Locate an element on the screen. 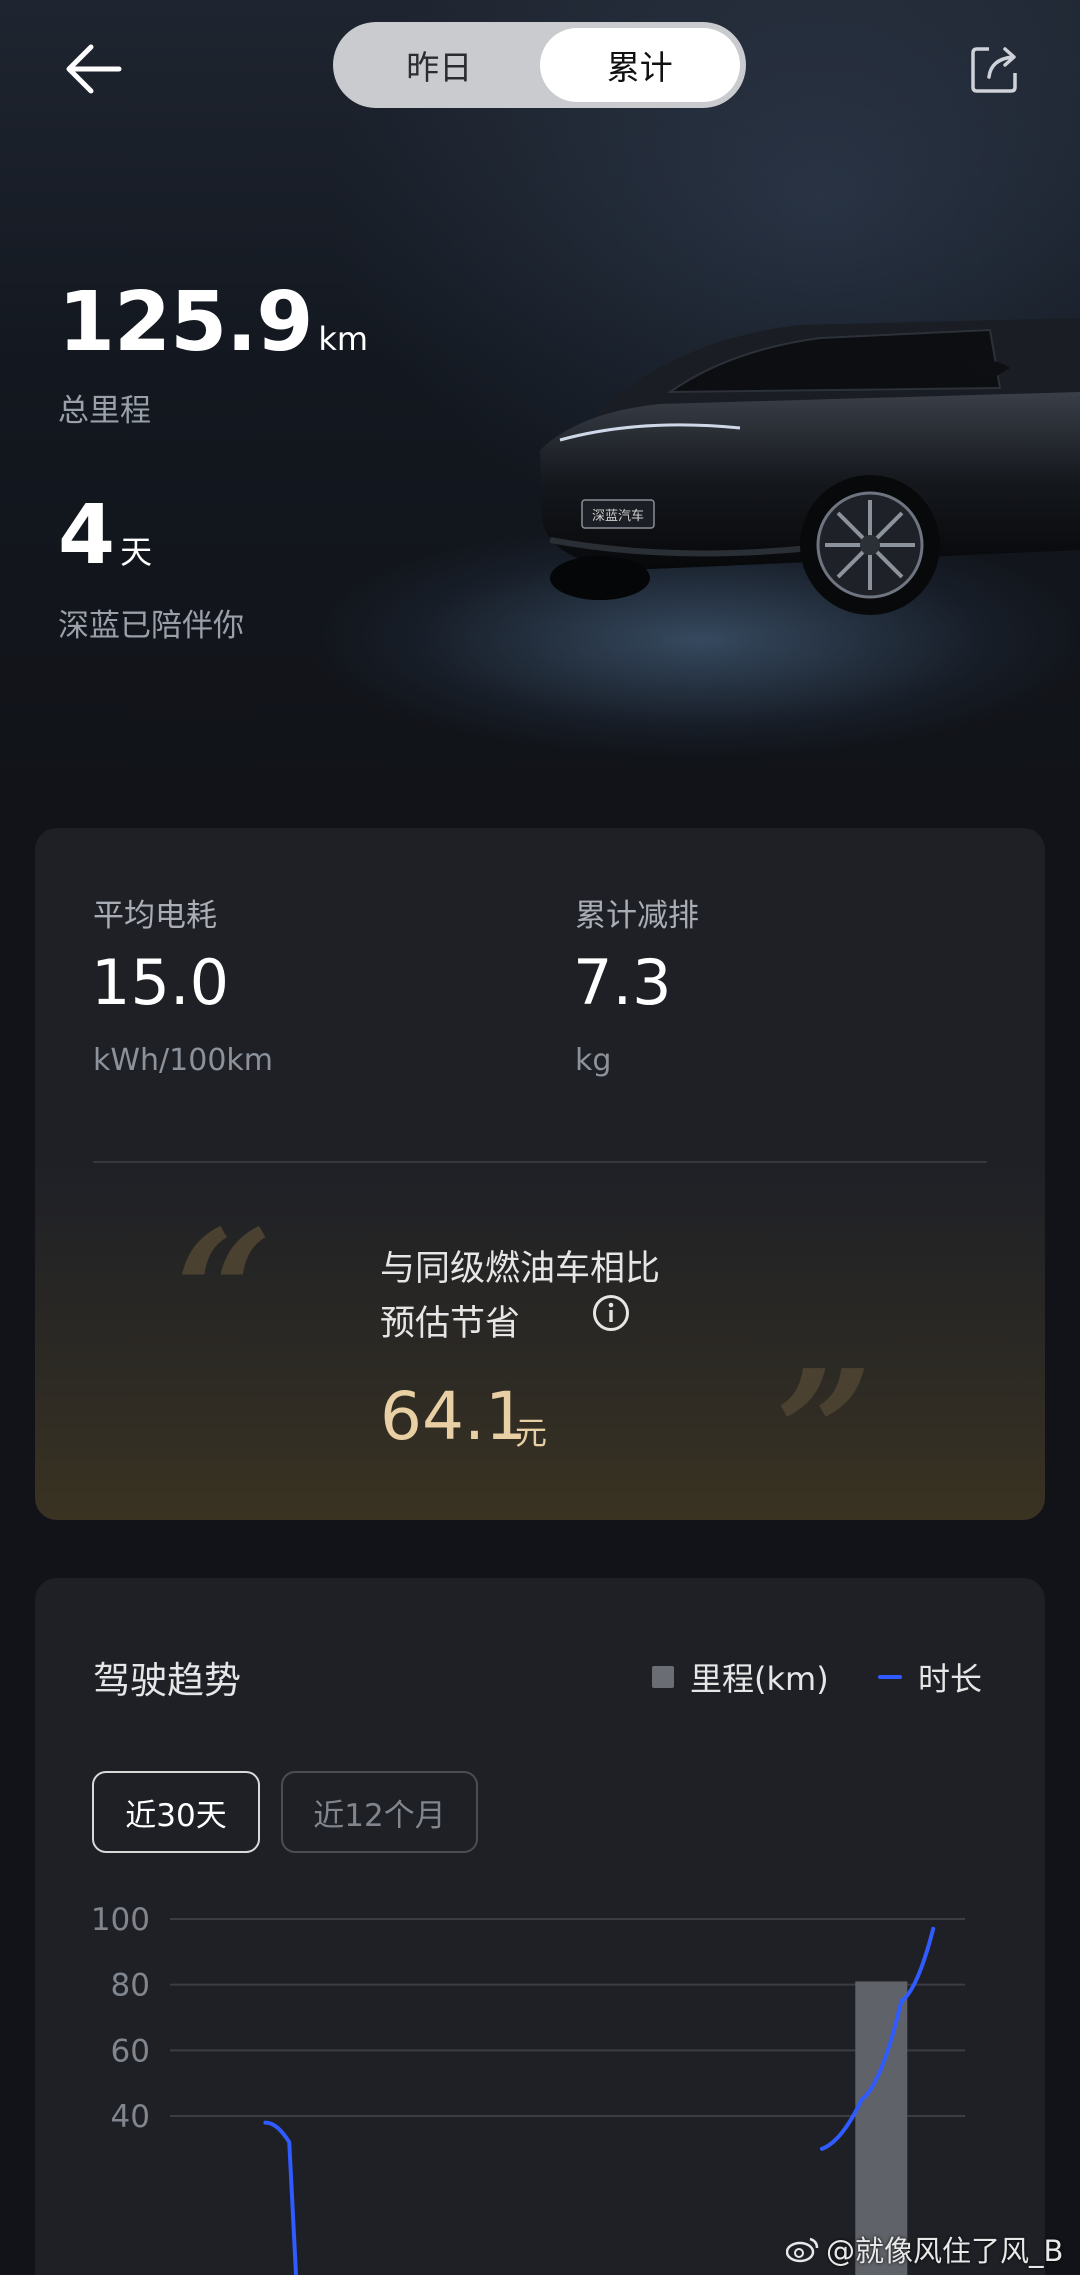  y-tick-label: 60 is located at coordinates (130, 2051).